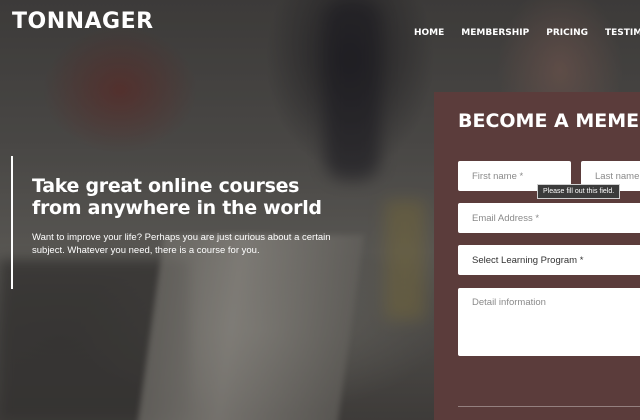 This screenshot has width=640, height=420. What do you see at coordinates (549, 406) in the screenshot?
I see `form-divider` at bounding box center [549, 406].